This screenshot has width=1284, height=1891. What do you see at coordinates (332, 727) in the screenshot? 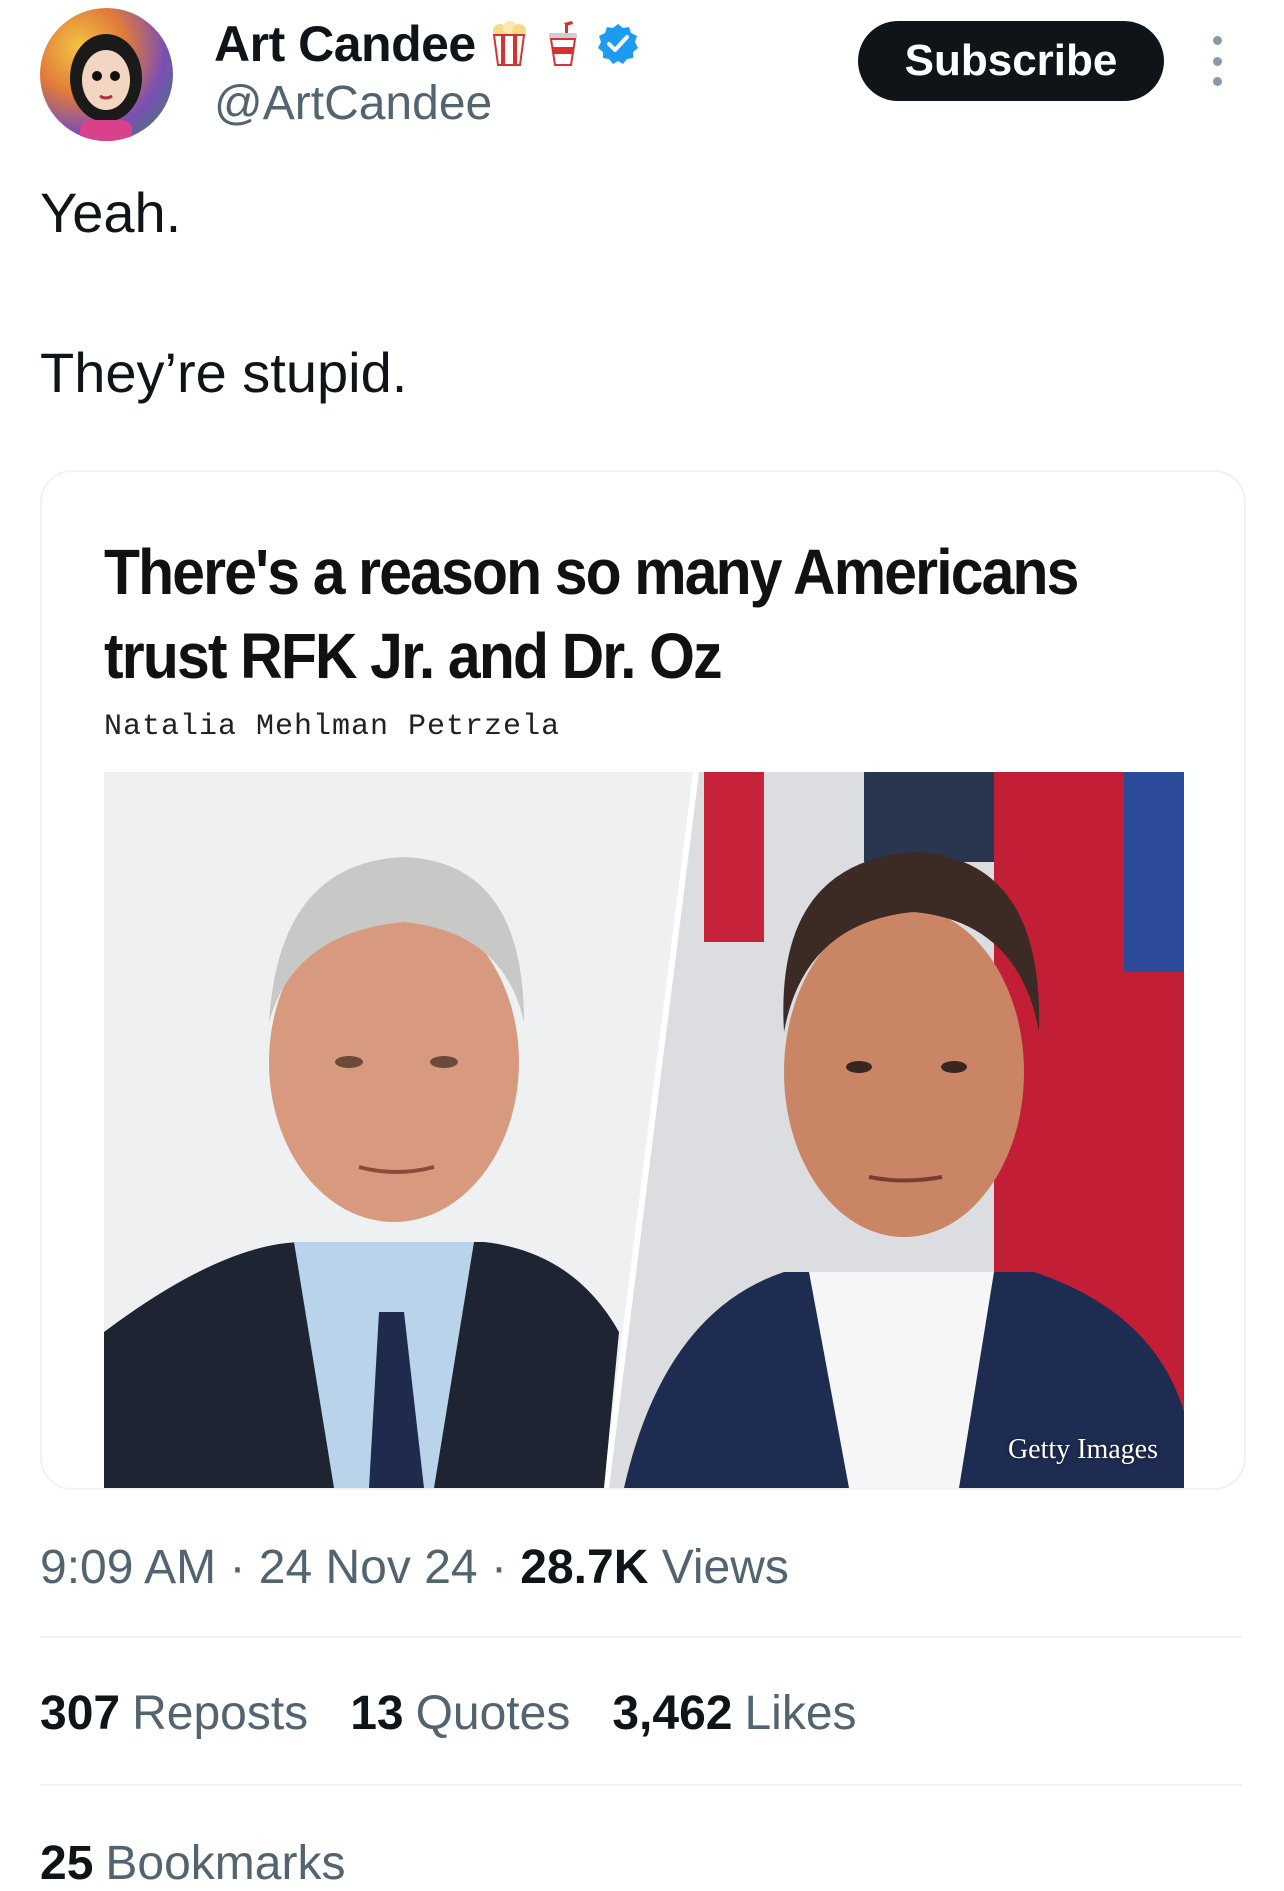
I see `article-byline: Natalia Mehlman Petrzela` at bounding box center [332, 727].